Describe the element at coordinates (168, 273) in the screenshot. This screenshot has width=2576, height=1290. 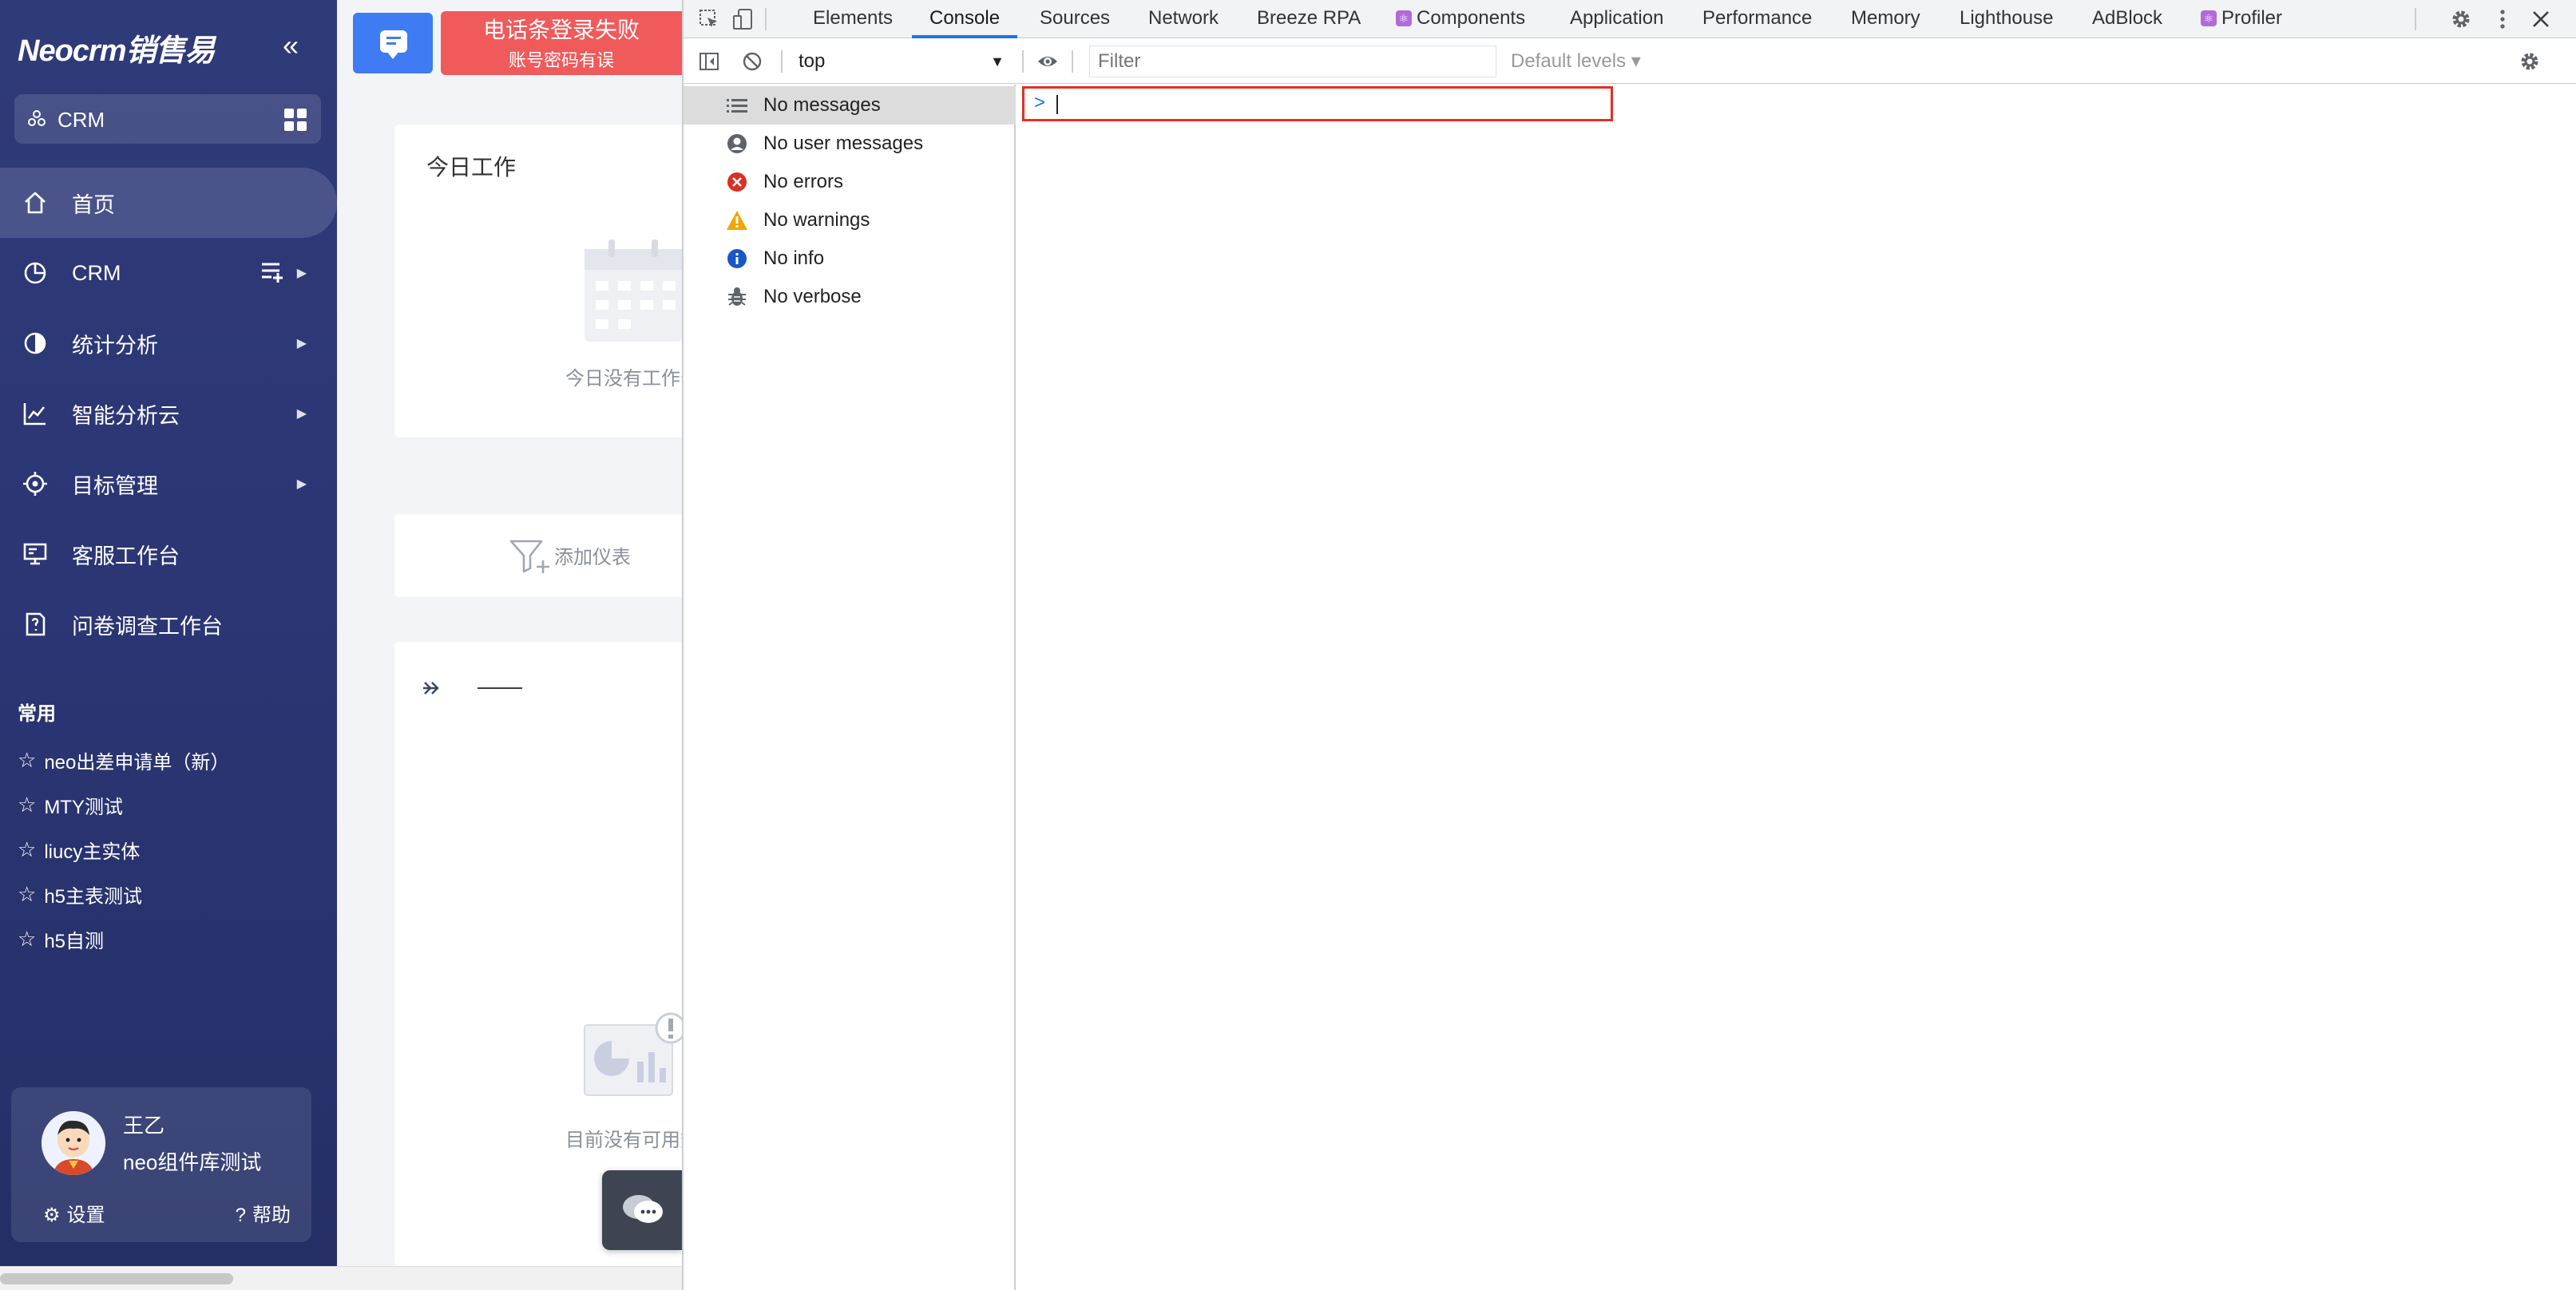
I see `menu-item-crm: CRM ▶` at that location.